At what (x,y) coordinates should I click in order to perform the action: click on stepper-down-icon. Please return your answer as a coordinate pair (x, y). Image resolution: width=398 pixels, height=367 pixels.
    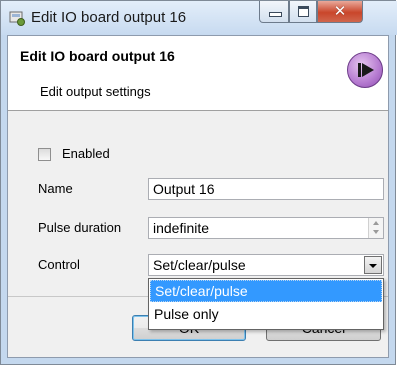
    Looking at the image, I should click on (376, 232).